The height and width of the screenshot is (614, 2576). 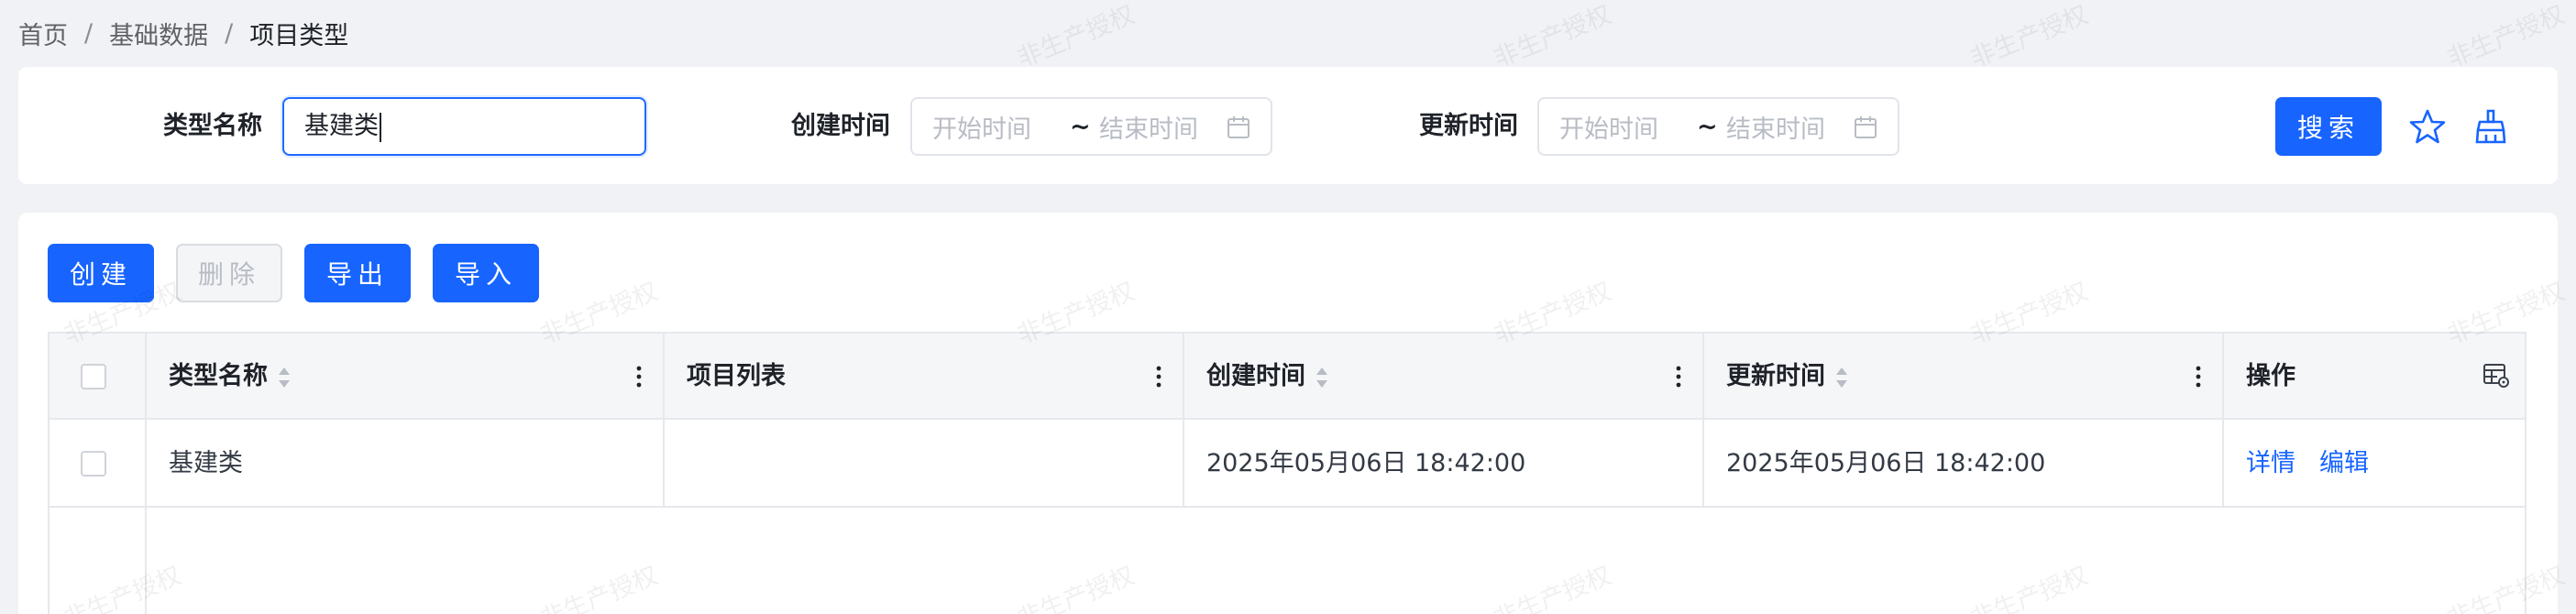 I want to click on import-button: 导入, so click(x=486, y=273).